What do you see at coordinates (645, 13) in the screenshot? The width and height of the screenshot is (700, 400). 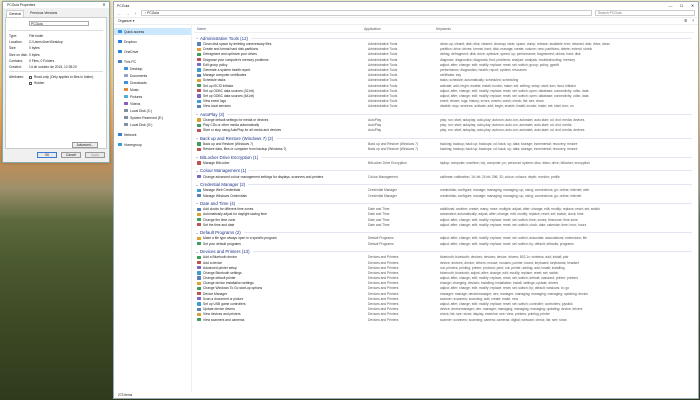 I see `search-input: Search PCGuia` at bounding box center [645, 13].